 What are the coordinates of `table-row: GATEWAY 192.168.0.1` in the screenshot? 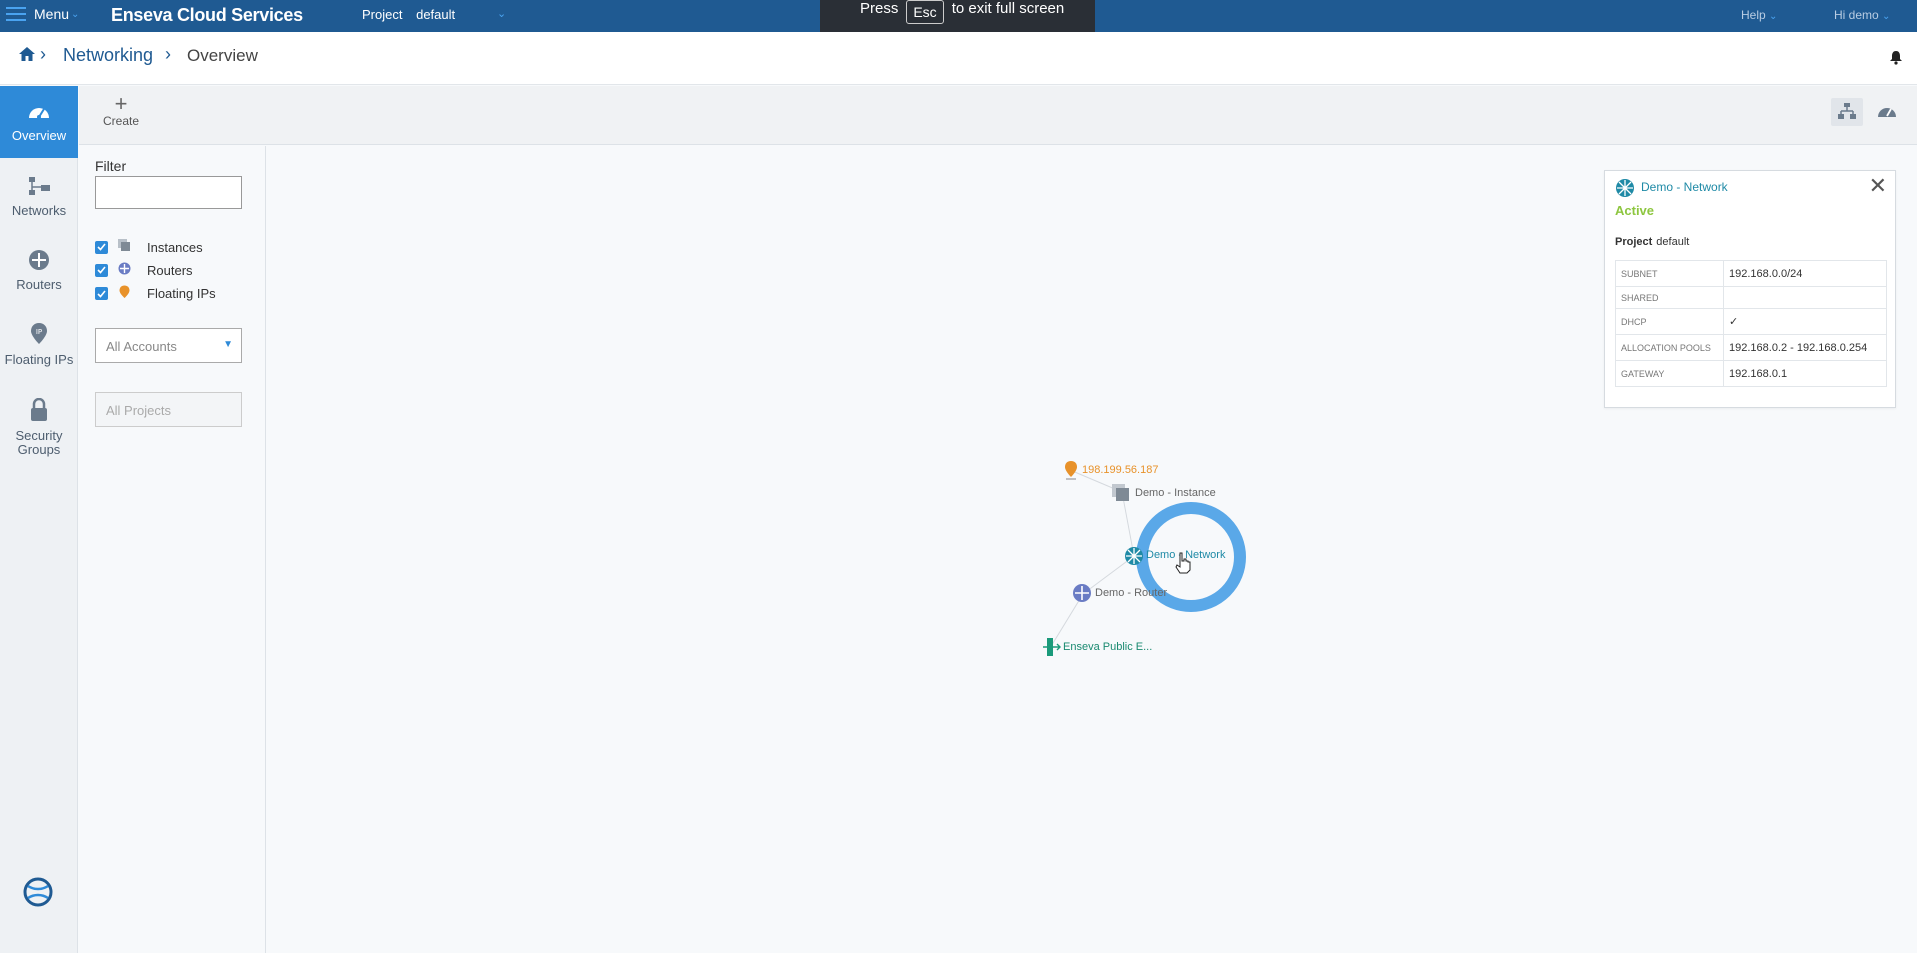 It's located at (1751, 373).